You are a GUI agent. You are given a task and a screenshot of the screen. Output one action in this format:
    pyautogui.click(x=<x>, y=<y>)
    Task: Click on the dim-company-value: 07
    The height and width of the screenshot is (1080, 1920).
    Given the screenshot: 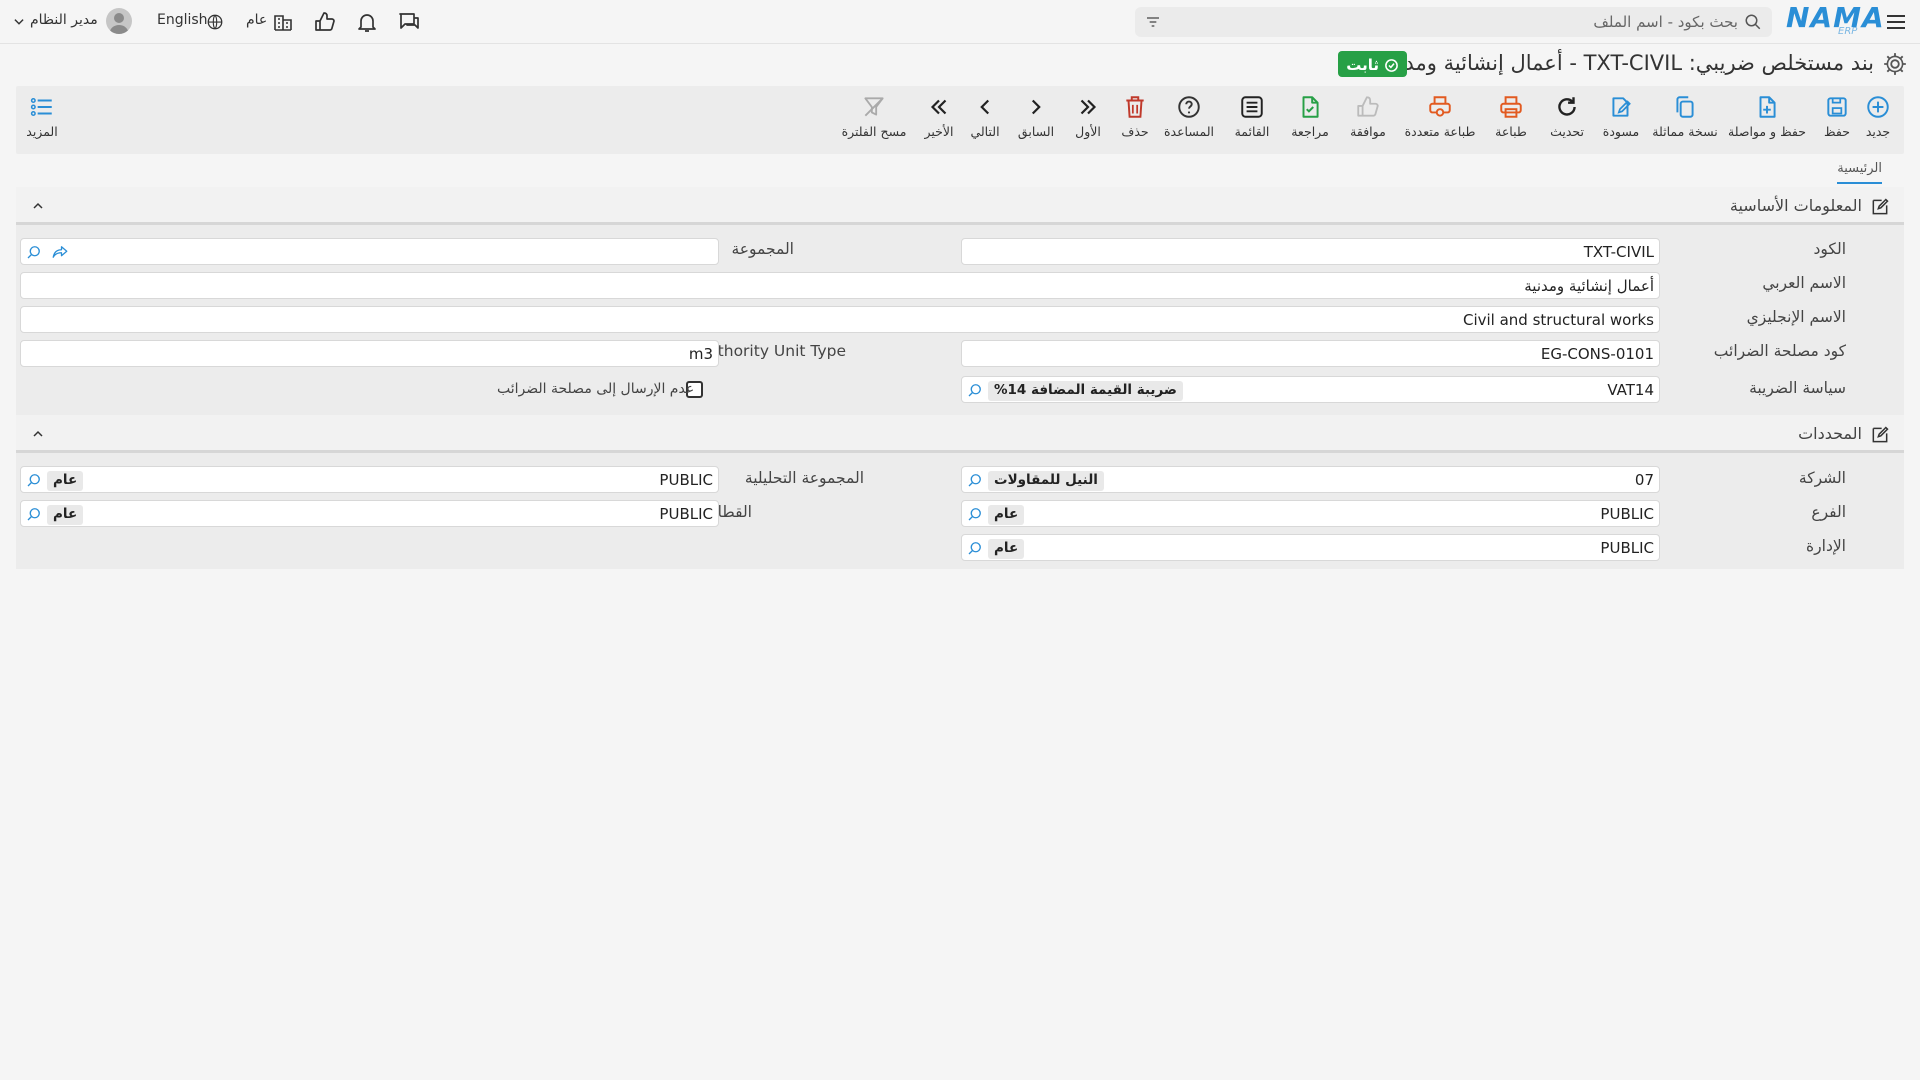 What is the action you would take?
    pyautogui.click(x=1644, y=480)
    